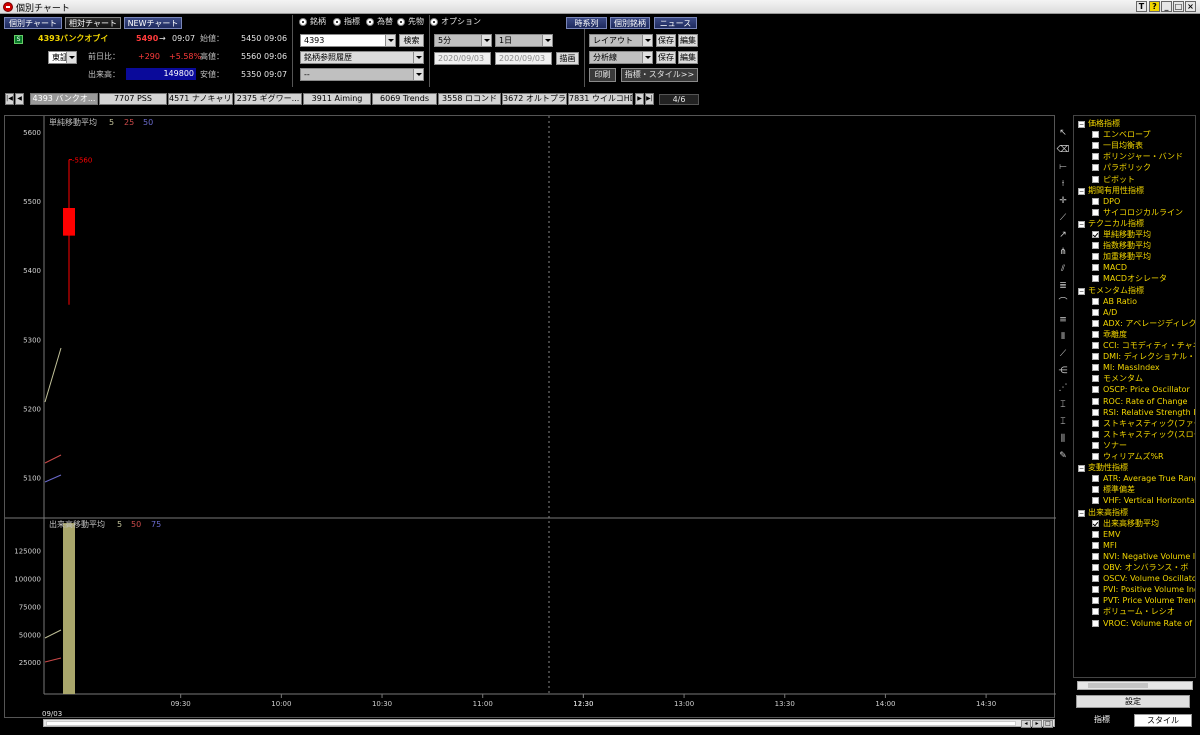  What do you see at coordinates (1143, 623) in the screenshot?
I see `indicator-item: VROC: Volume Rate of C` at bounding box center [1143, 623].